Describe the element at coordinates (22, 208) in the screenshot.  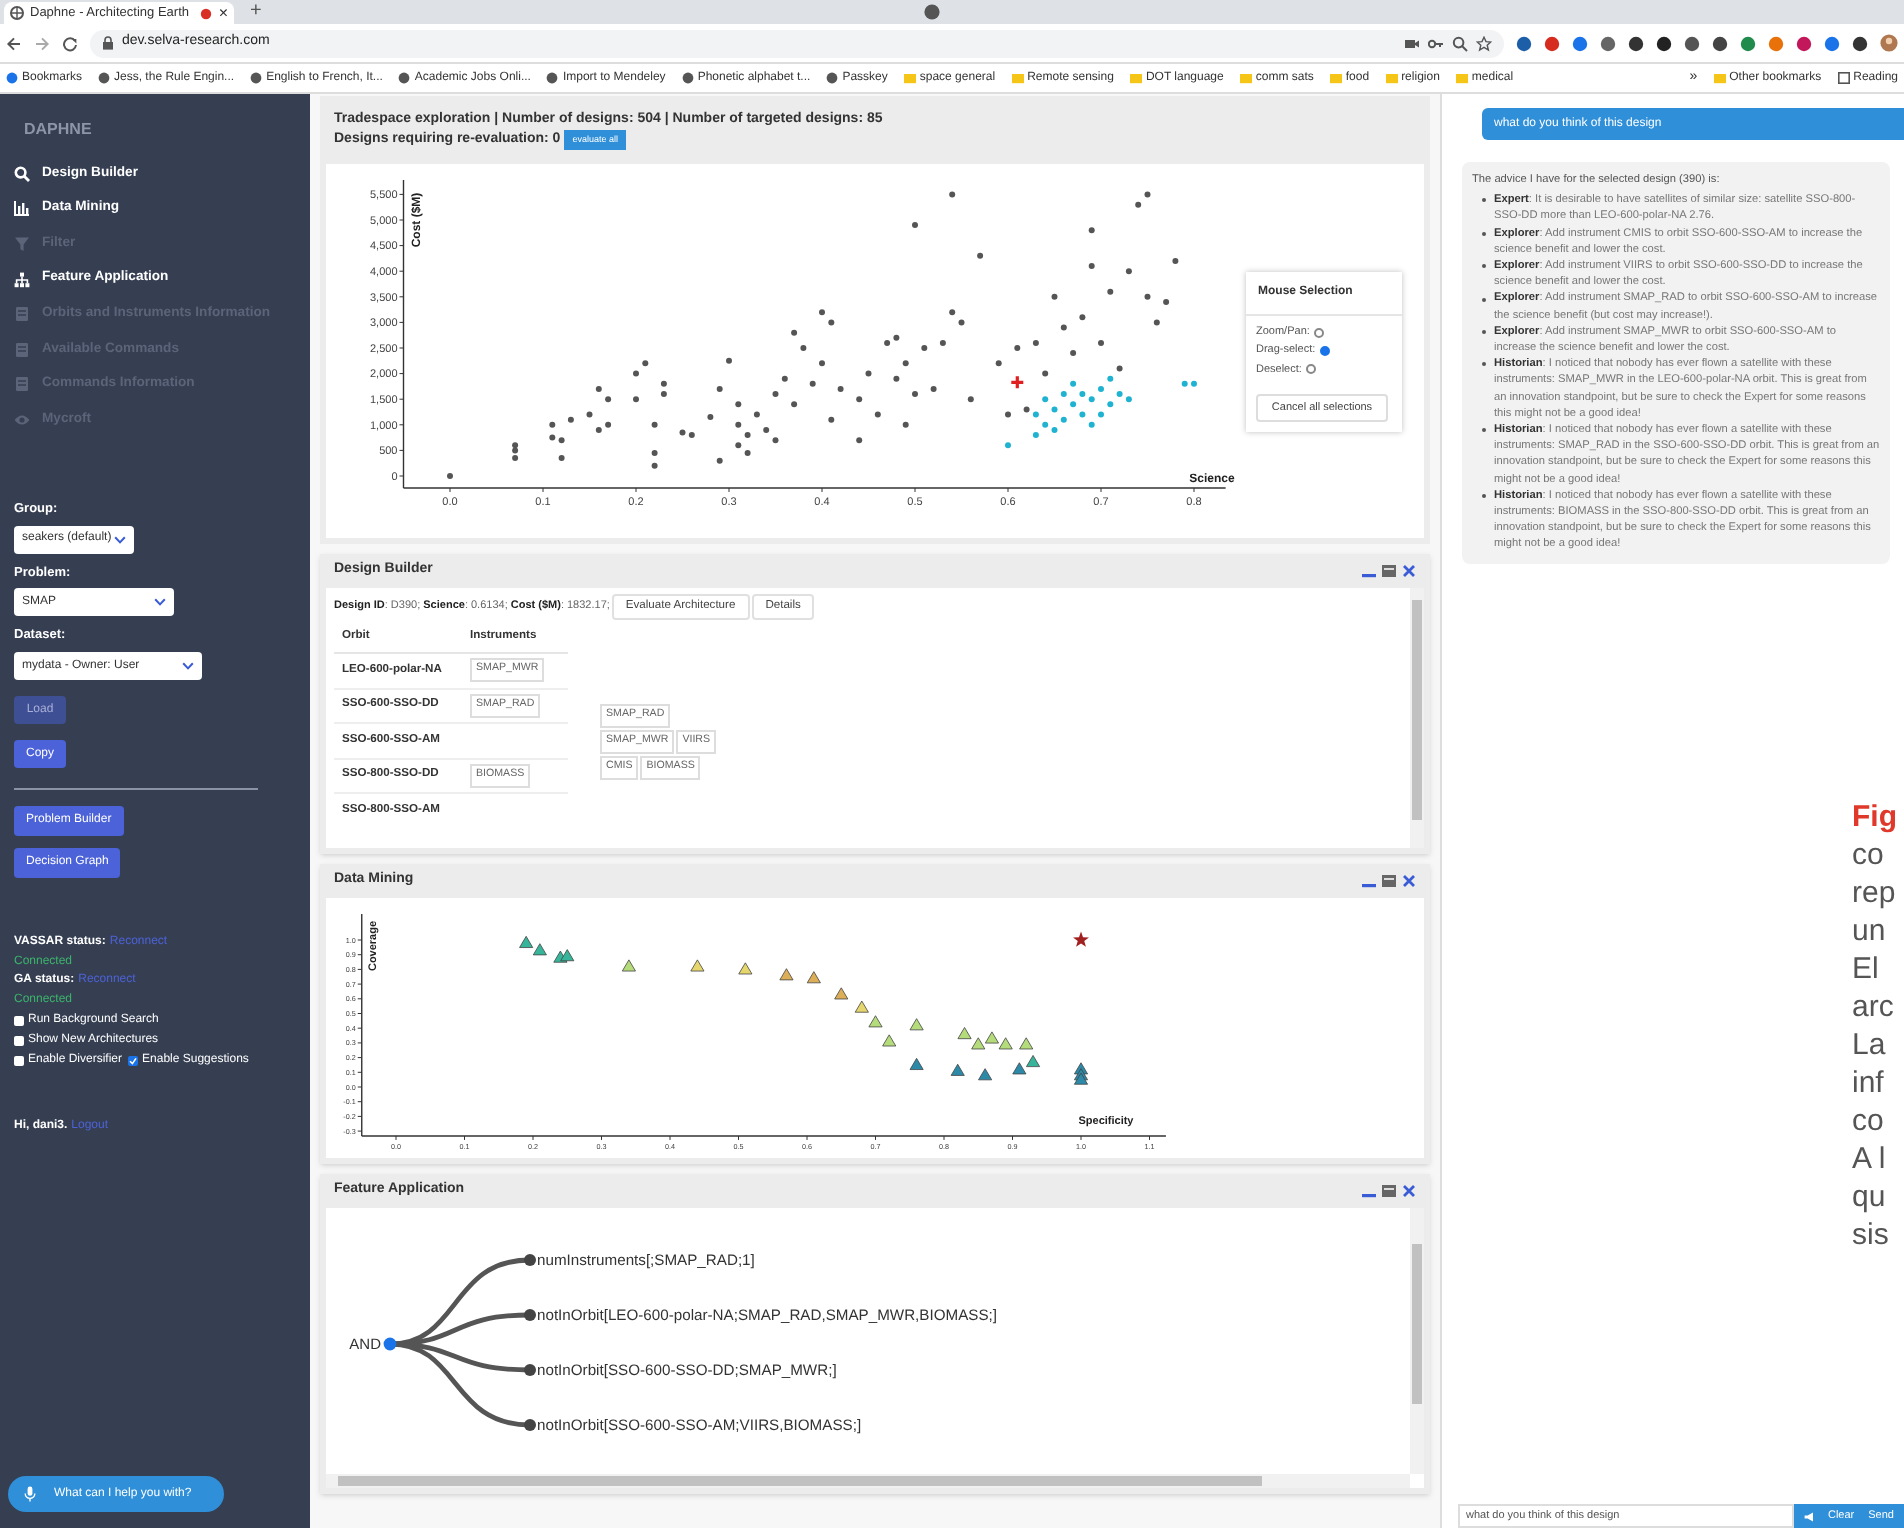
I see `bar-chart-icon` at that location.